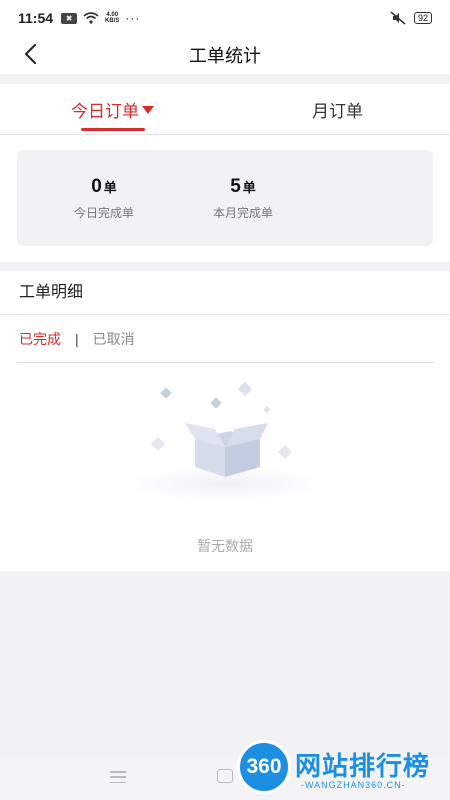 The width and height of the screenshot is (450, 800). What do you see at coordinates (133, 18) in the screenshot?
I see `more-notifications-icon: ···` at bounding box center [133, 18].